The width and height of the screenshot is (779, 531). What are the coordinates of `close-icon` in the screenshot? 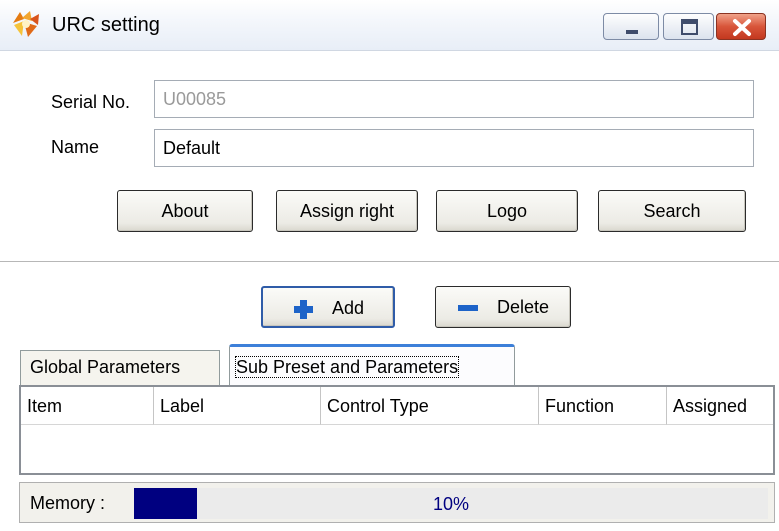 It's located at (742, 27).